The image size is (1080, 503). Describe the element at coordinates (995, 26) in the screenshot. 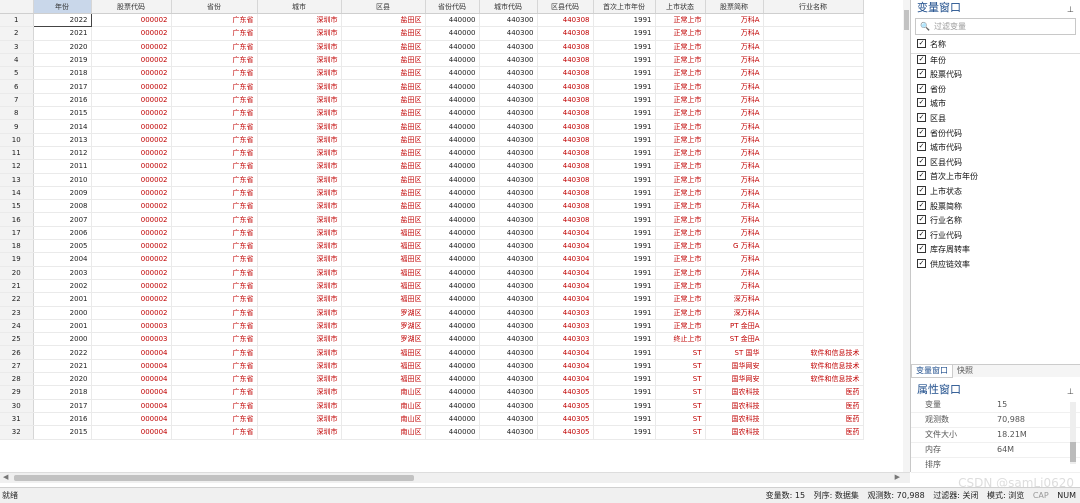

I see `variable-filter-input: 🔍 过滤变量` at that location.